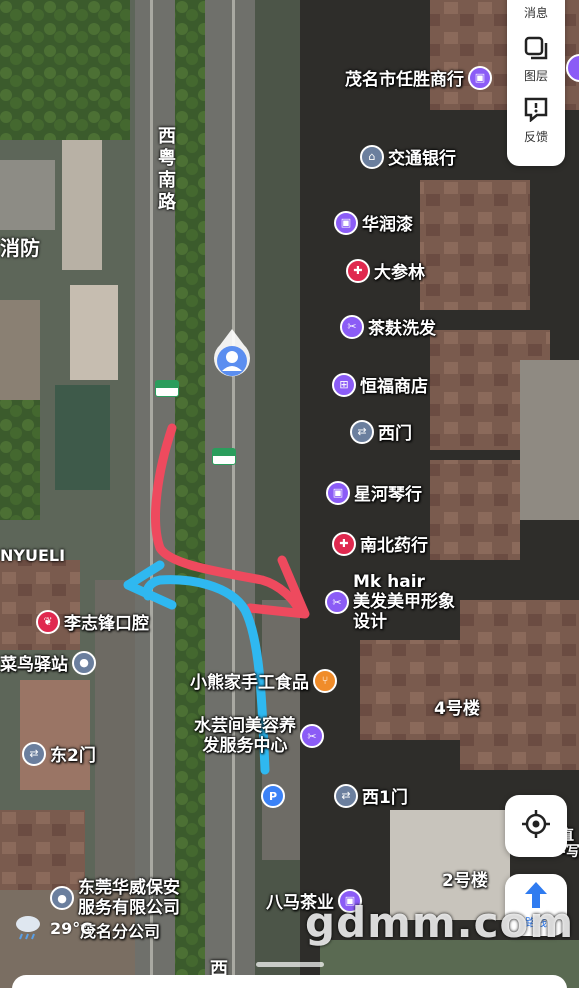 This screenshot has width=579, height=988. Describe the element at coordinates (402, 329) in the screenshot. I see `poi-label: 茶麸洗发` at that location.